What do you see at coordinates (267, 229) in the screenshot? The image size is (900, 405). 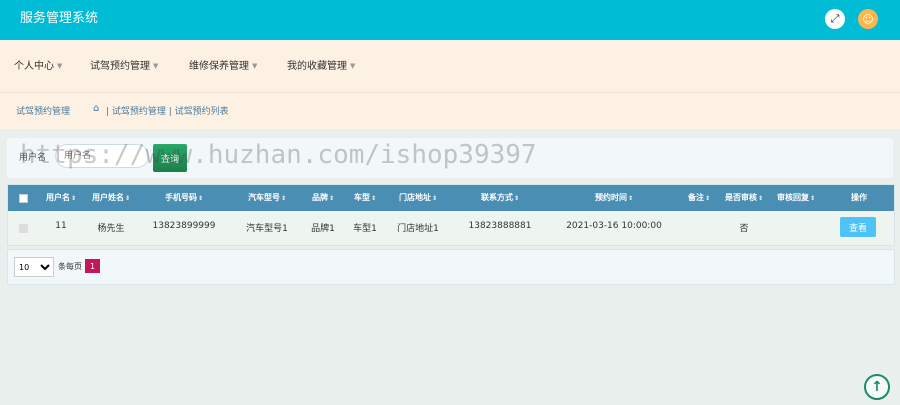 I see `cell-model: 汽车型号1` at bounding box center [267, 229].